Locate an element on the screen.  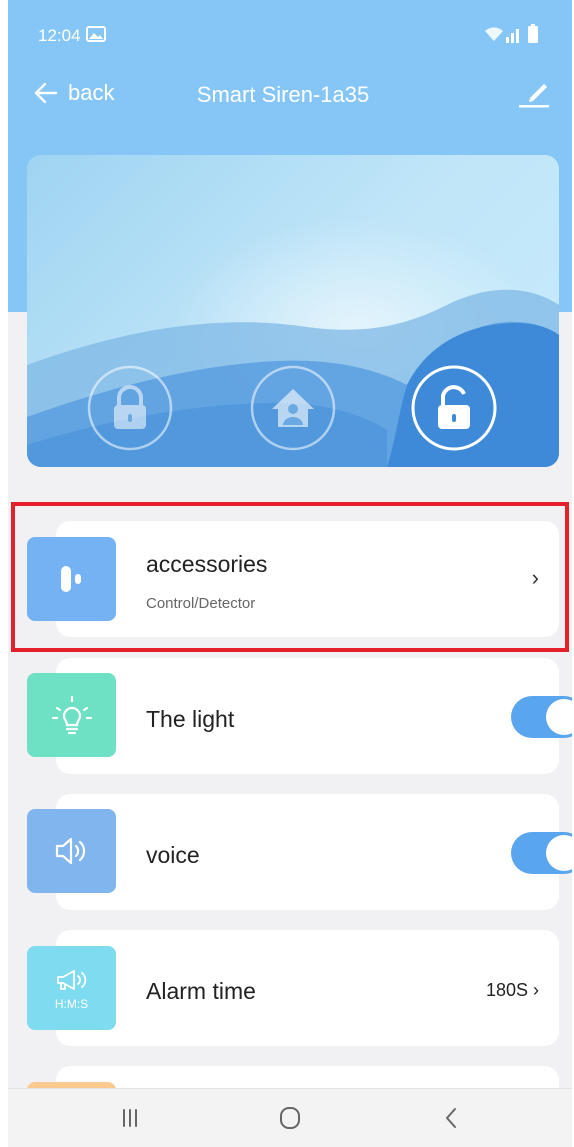
app-bar: back Smart Siren-1a35 is located at coordinates (290, 94).